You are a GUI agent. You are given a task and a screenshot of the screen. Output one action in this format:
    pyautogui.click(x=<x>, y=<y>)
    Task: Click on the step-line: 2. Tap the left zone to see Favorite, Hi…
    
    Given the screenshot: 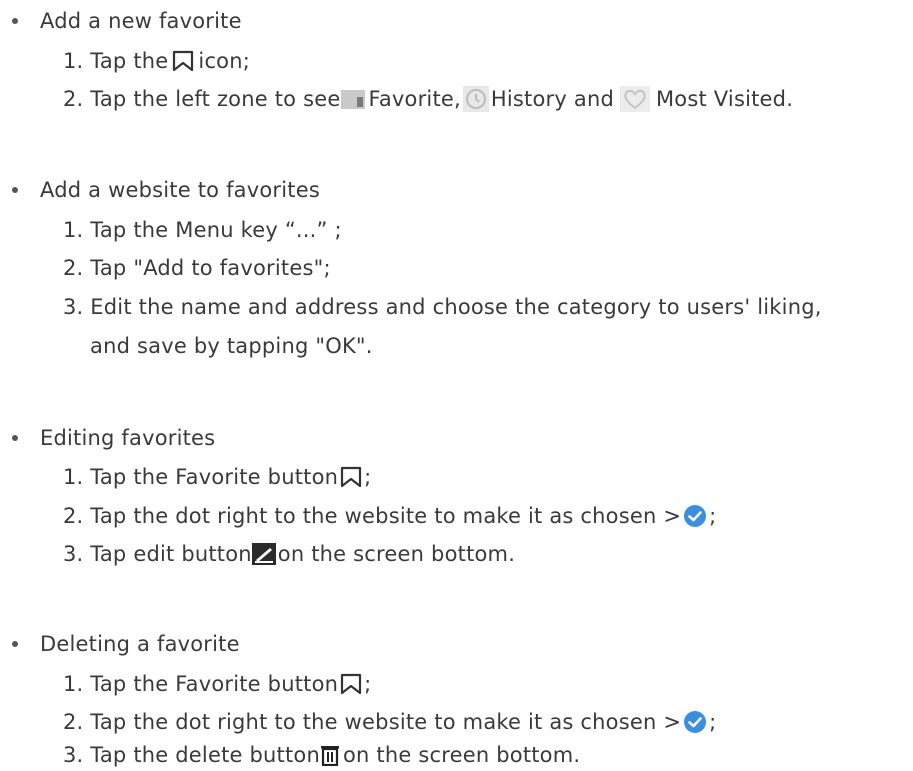 What is the action you would take?
    pyautogui.click(x=428, y=99)
    